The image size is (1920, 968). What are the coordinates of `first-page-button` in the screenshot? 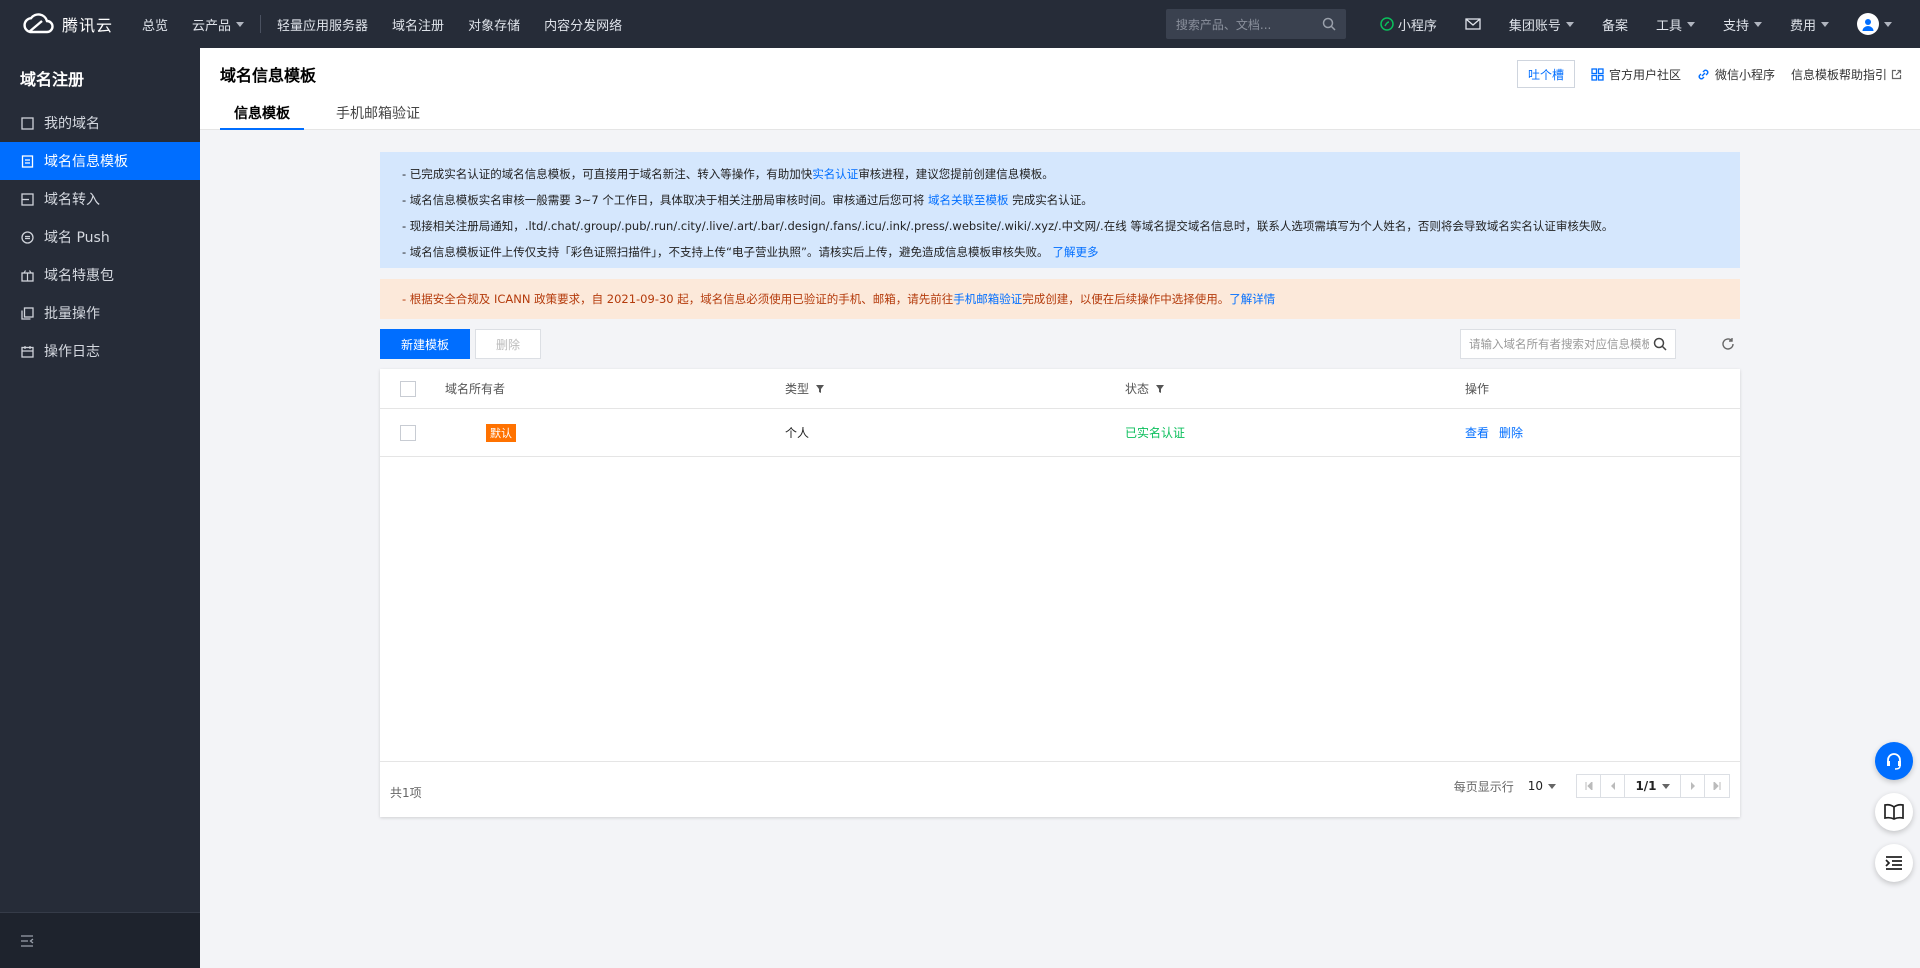 It's located at (1589, 786).